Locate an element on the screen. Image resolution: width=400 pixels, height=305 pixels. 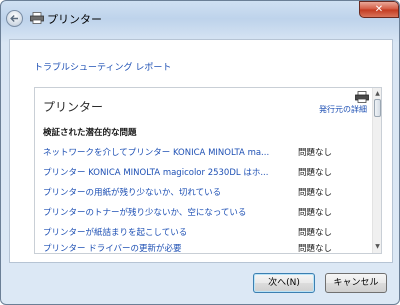
report-title: プリンター is located at coordinates (73, 107).